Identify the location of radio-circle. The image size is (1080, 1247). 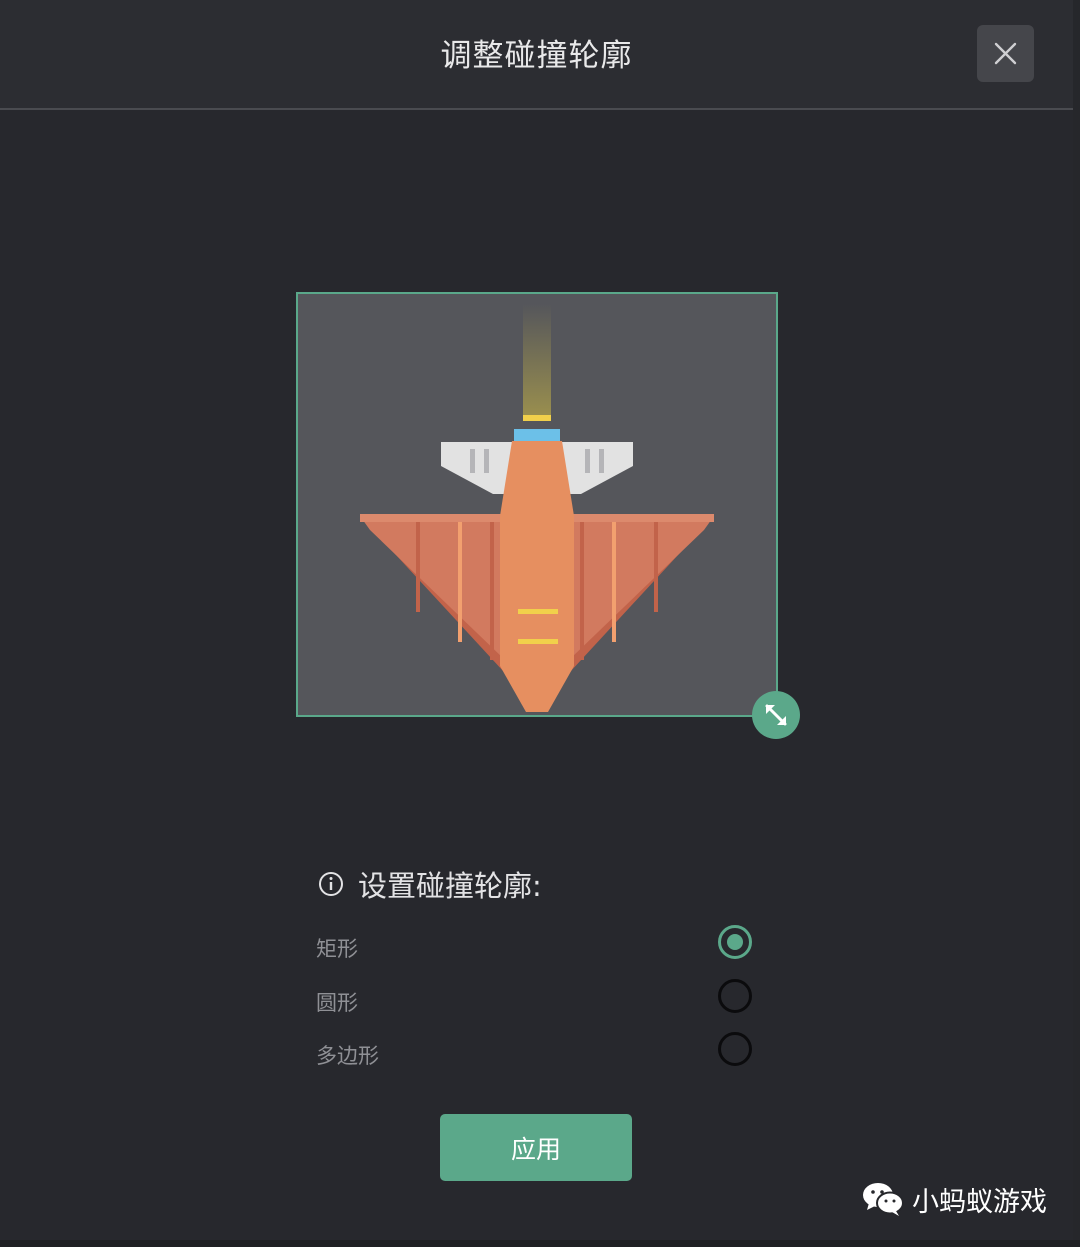
(735, 996).